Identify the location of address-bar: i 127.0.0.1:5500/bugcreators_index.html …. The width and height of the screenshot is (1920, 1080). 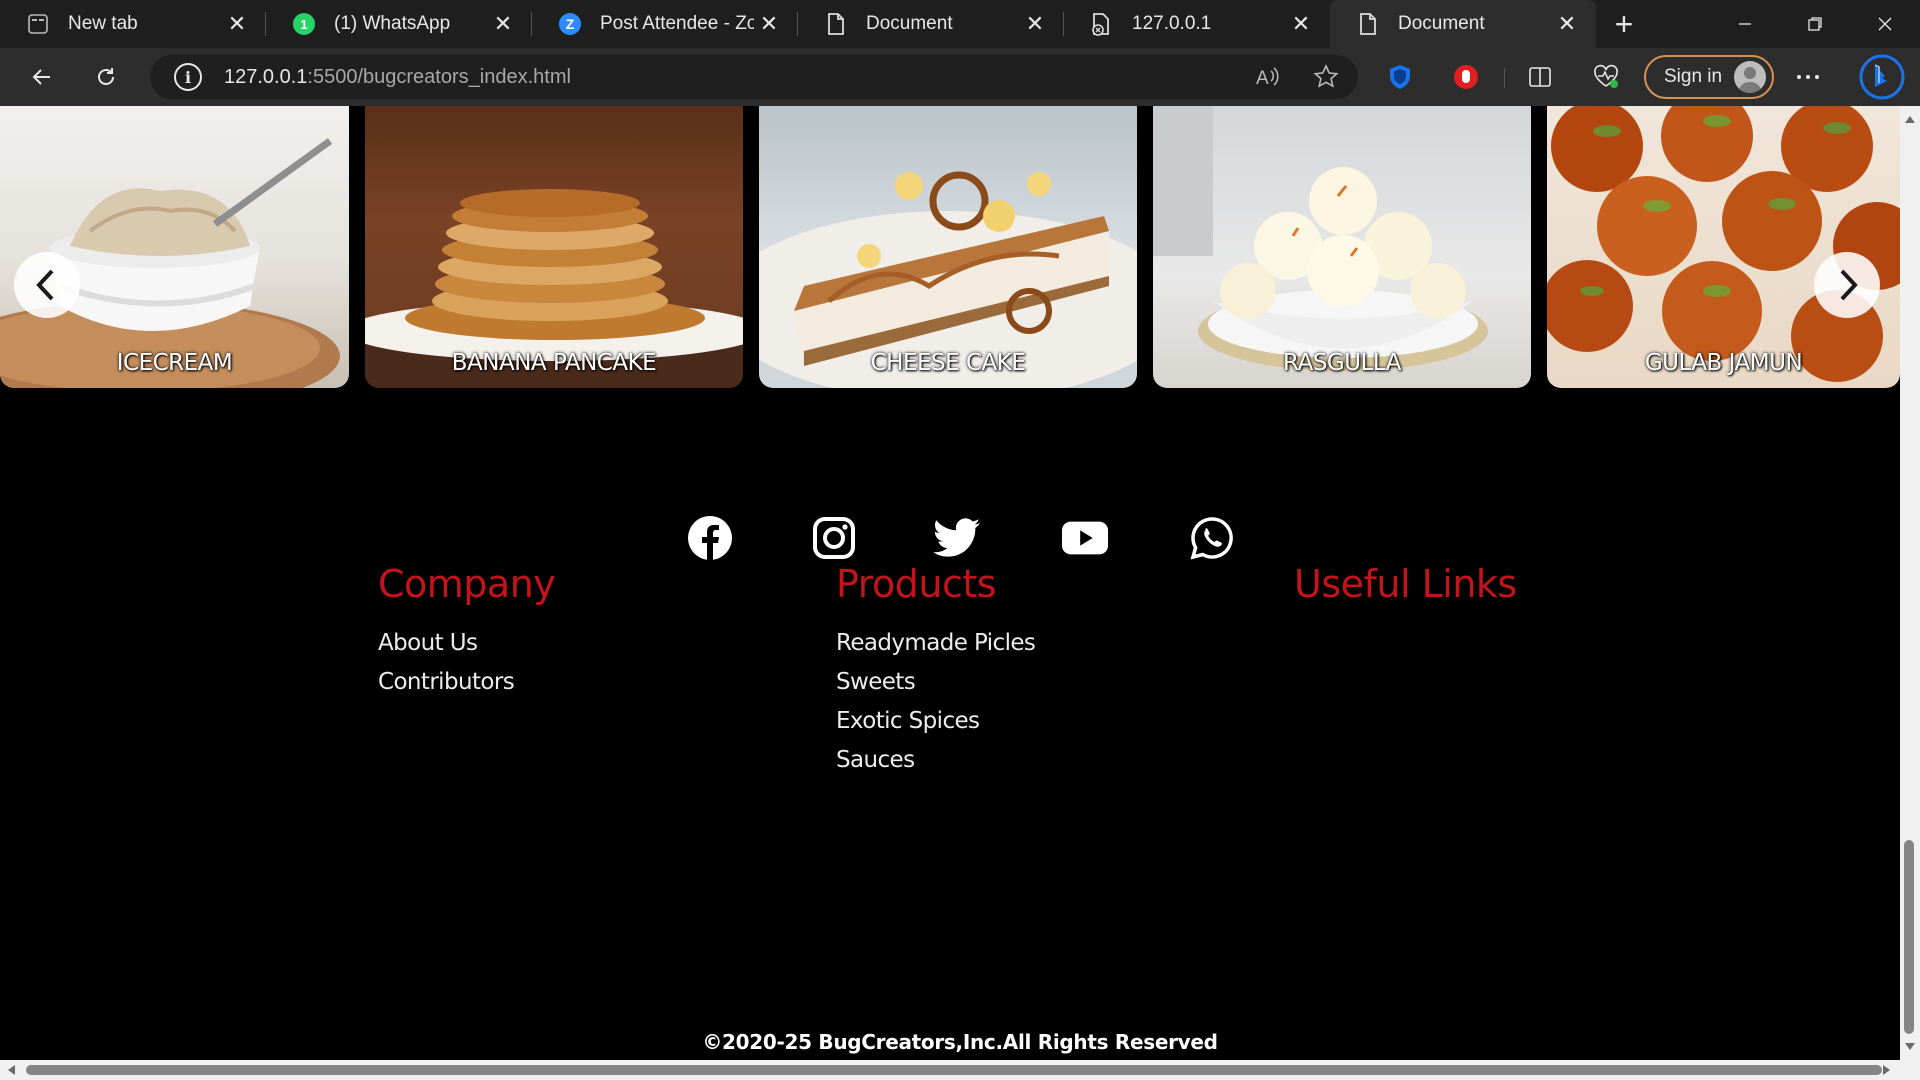
(754, 77).